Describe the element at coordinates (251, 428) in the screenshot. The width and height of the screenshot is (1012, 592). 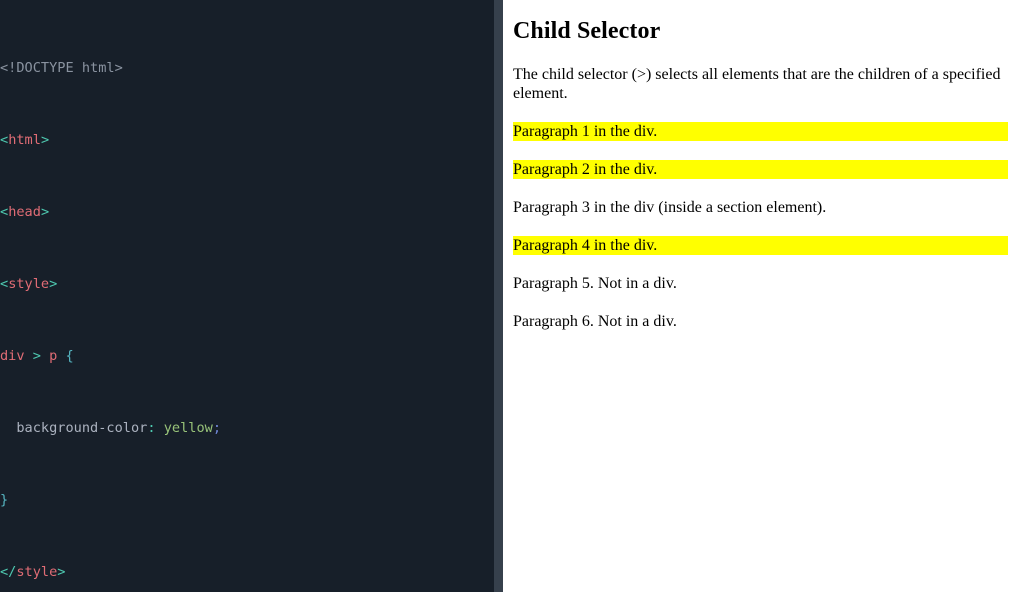
I see `code-line-css-declaration: background-color: yellow;` at that location.